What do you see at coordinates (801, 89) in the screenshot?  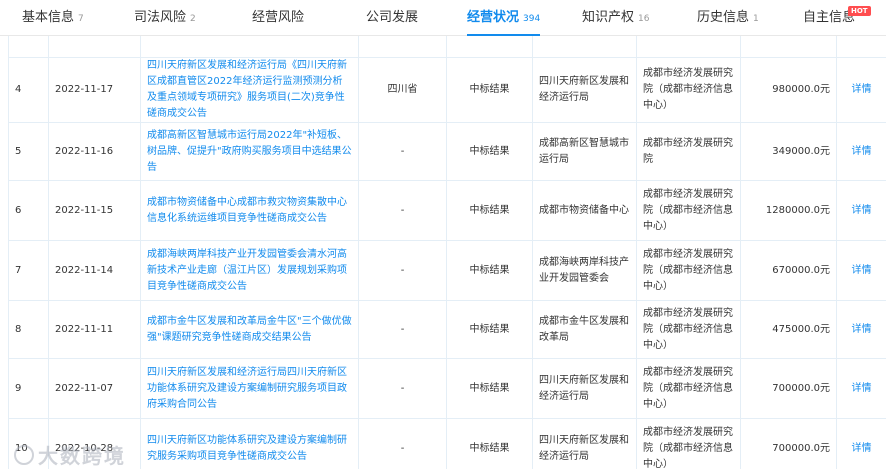 I see `row-amount: 980000.0元` at bounding box center [801, 89].